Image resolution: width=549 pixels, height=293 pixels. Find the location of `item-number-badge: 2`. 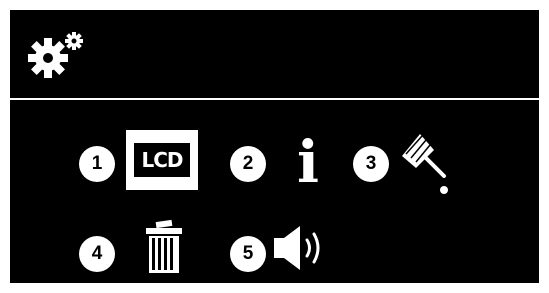

item-number-badge: 2 is located at coordinates (248, 164).